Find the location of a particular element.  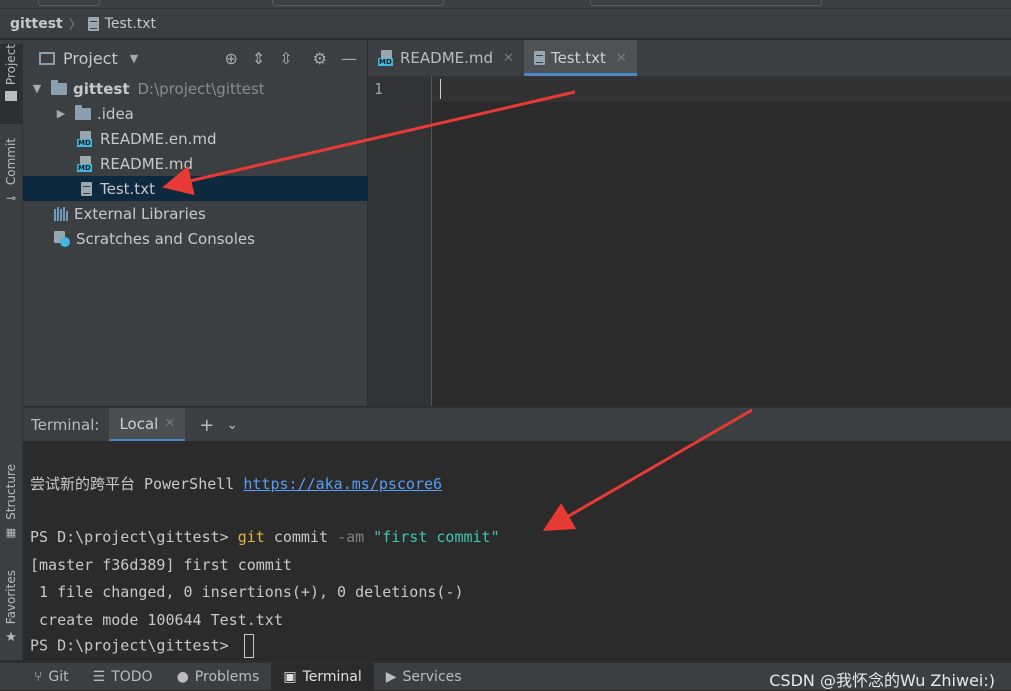

status-services: ▶ Services is located at coordinates (424, 677).